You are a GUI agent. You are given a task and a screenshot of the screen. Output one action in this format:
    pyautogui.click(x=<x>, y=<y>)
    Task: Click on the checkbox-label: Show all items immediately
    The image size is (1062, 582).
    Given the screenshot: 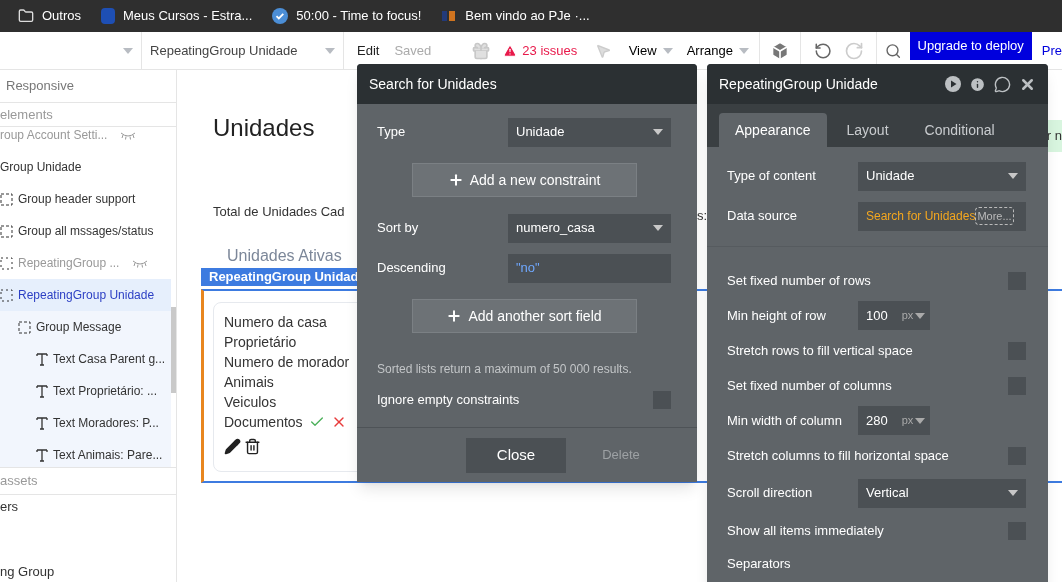 What is the action you would take?
    pyautogui.click(x=805, y=530)
    